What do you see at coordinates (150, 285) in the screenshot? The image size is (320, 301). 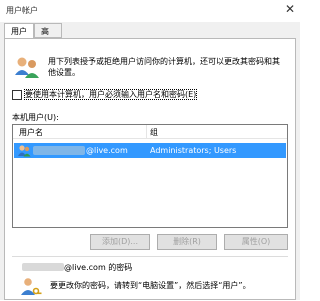 I see `password-section-text: 要更改你的密码，请转到“电脑设置”，然后选择“用户”。` at bounding box center [150, 285].